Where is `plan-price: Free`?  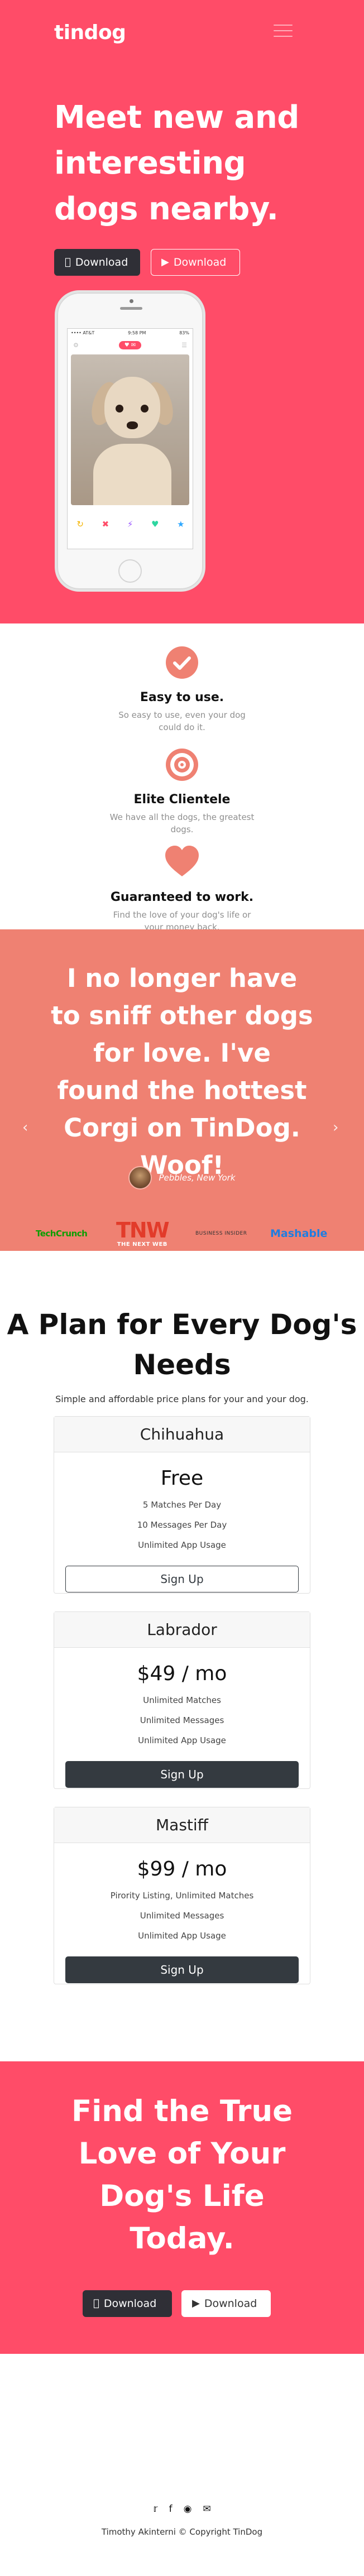 plan-price: Free is located at coordinates (182, 1478).